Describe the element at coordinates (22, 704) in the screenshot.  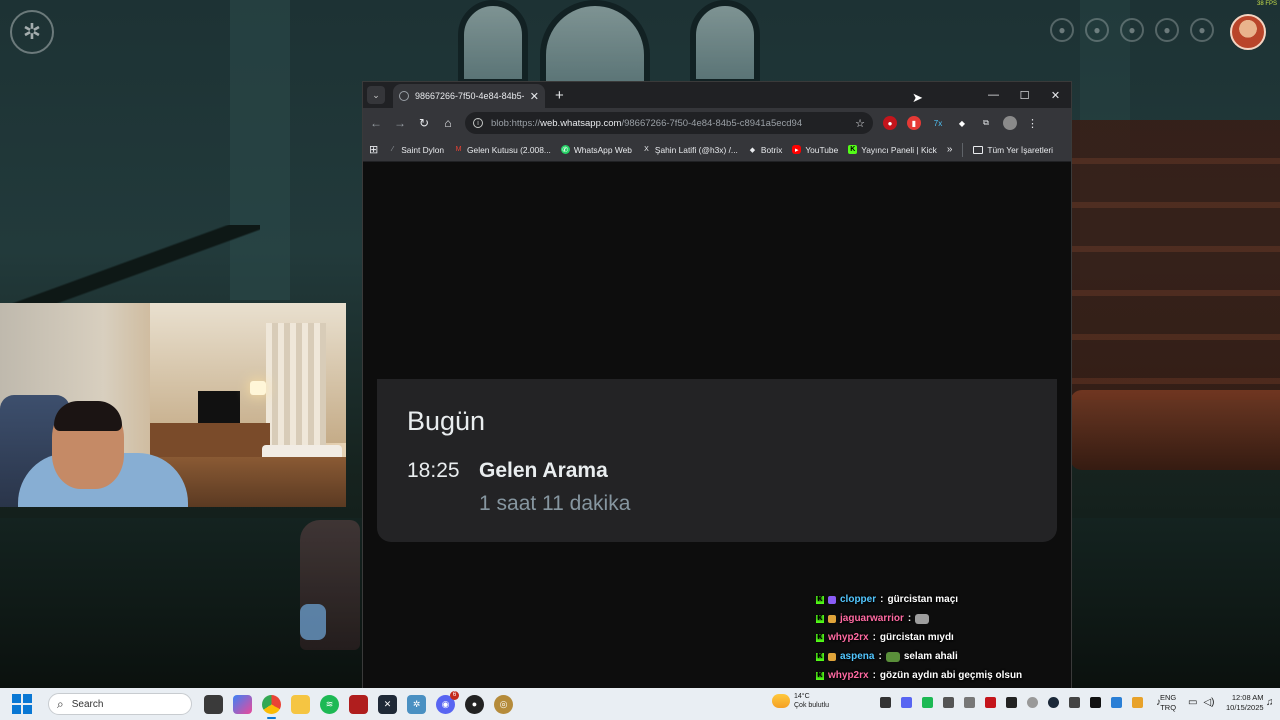
I see `windows-start-icon` at that location.